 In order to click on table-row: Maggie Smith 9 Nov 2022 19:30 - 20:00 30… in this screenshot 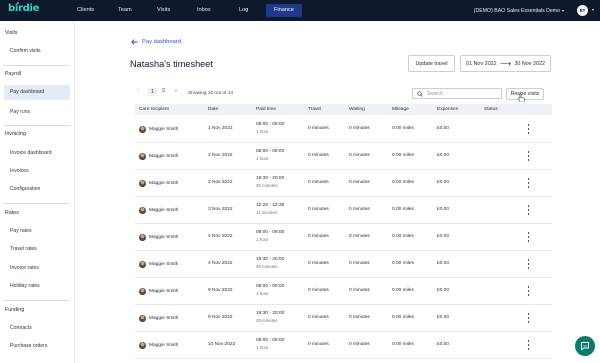, I will do `click(343, 318)`.